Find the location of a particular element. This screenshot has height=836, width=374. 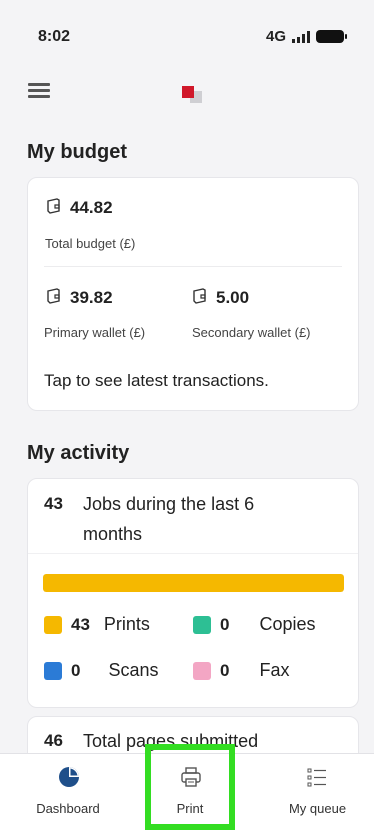

scans-count: 0 is located at coordinates (76, 670).